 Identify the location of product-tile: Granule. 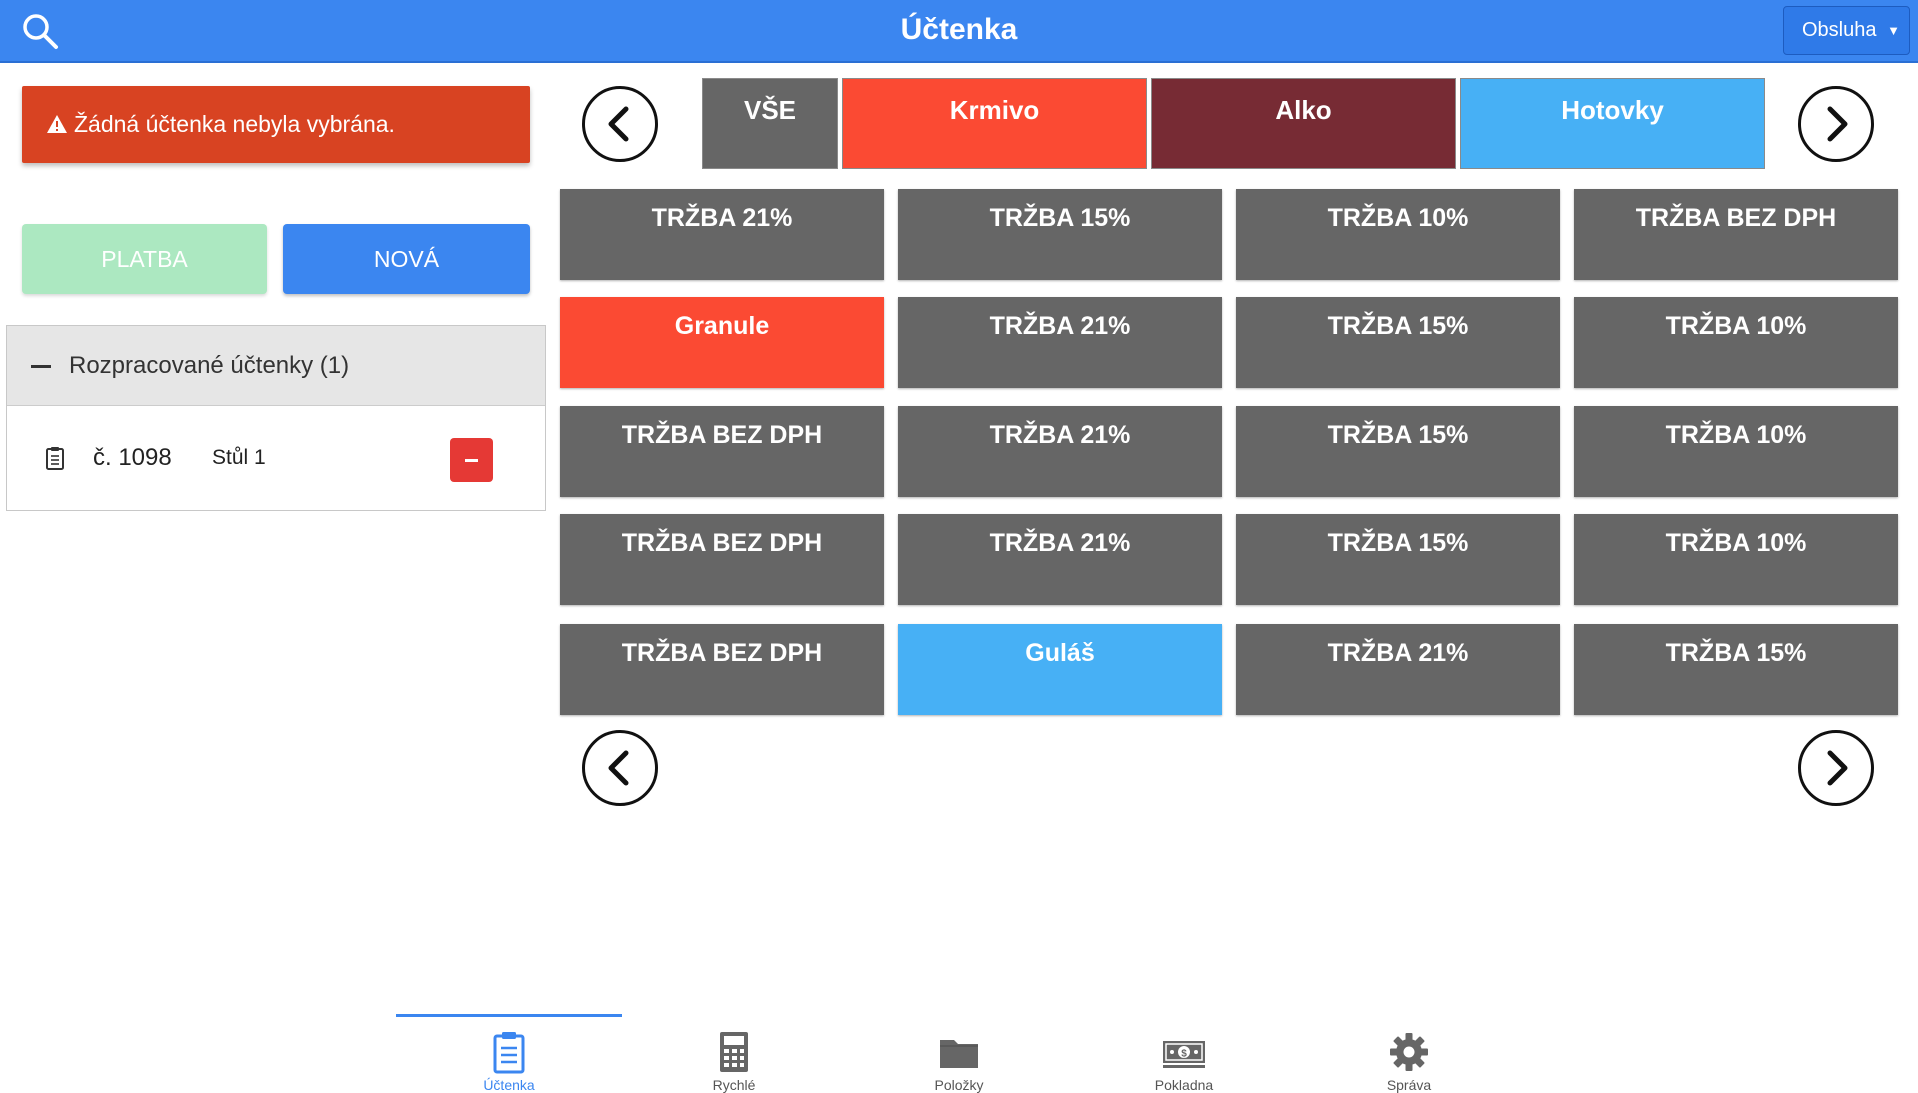
(722, 342).